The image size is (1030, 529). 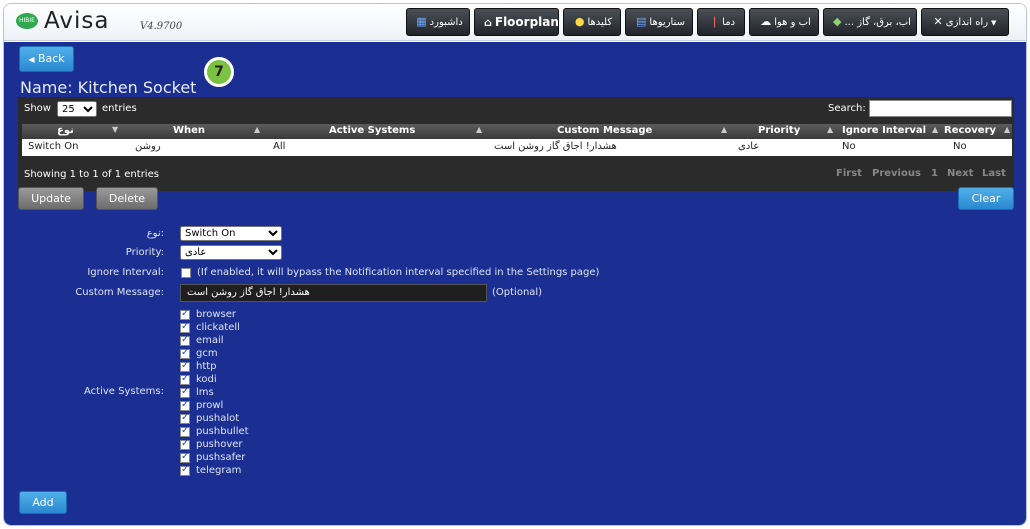 I want to click on type-label: نوع:, so click(x=155, y=233).